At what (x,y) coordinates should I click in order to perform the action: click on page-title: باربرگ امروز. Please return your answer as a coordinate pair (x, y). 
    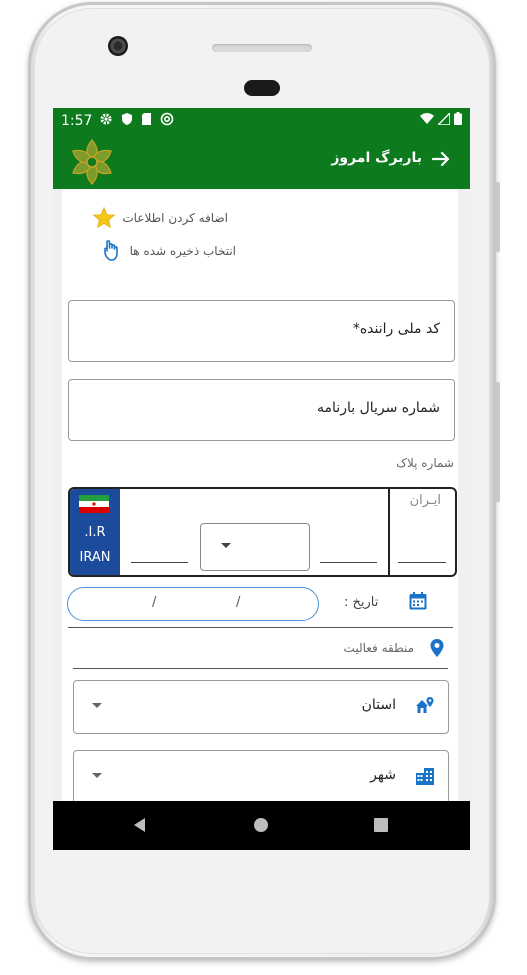
    Looking at the image, I should click on (376, 158).